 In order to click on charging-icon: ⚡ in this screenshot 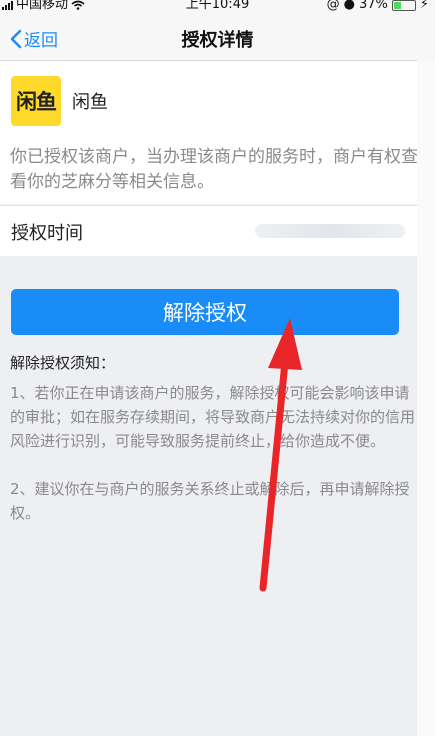, I will do `click(424, 6)`.